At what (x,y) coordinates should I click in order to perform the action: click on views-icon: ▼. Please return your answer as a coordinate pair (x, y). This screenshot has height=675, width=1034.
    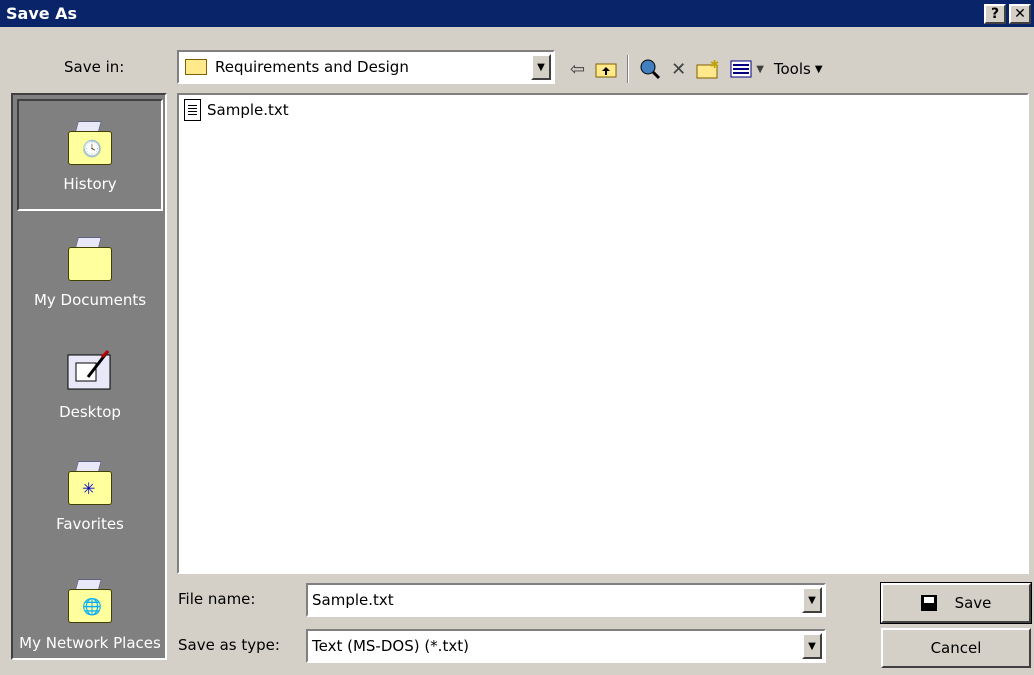
    Looking at the image, I should click on (747, 69).